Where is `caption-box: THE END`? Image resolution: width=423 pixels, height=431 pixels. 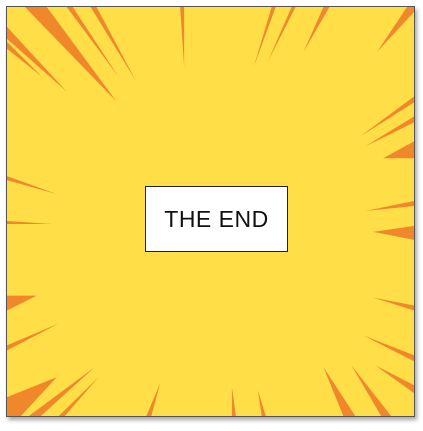
caption-box: THE END is located at coordinates (216, 219).